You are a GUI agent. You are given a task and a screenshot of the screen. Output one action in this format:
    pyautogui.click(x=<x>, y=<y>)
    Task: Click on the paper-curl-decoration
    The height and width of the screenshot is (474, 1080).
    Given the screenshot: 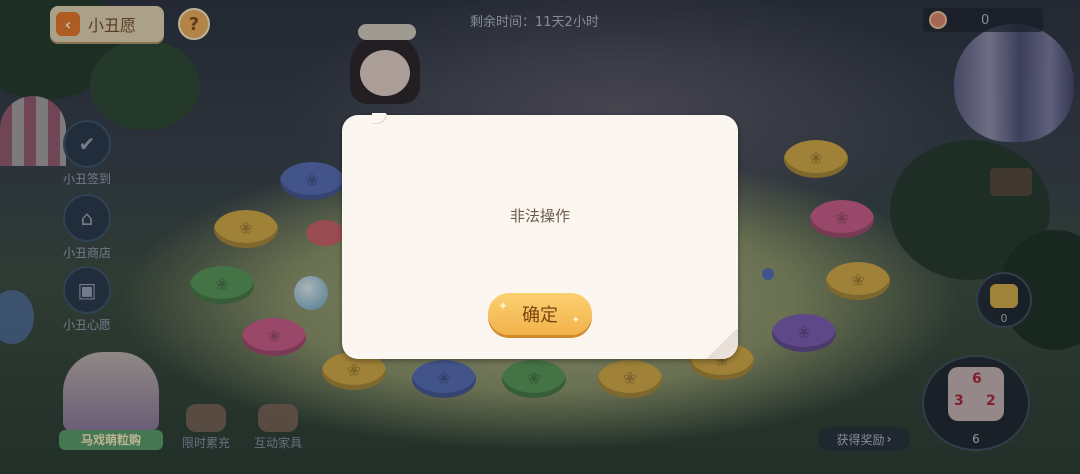 What is the action you would take?
    pyautogui.click(x=379, y=118)
    